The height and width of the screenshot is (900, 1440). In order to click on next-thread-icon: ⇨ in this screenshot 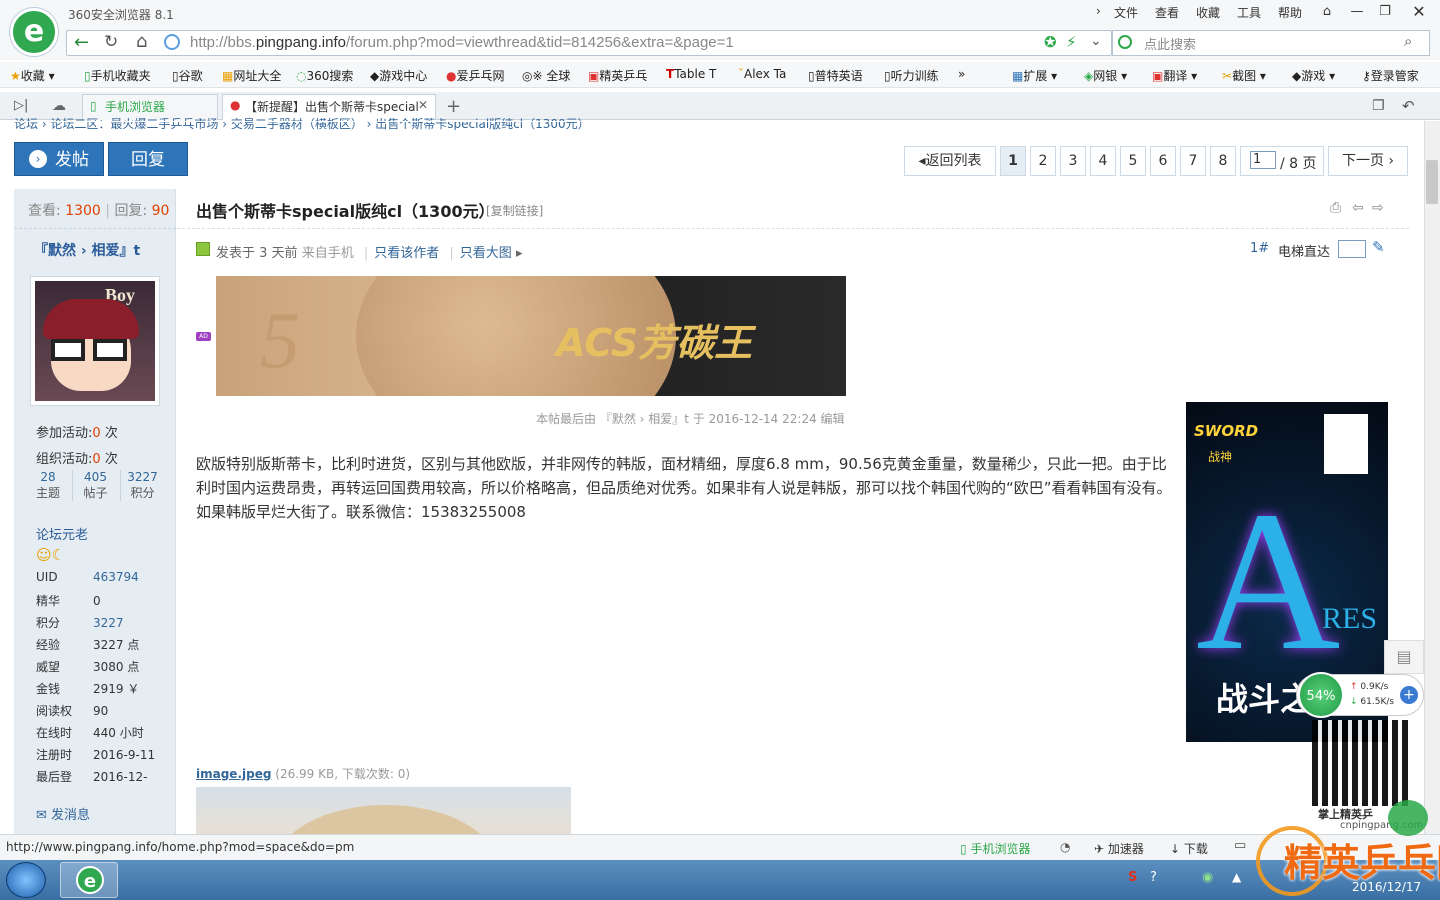, I will do `click(1378, 208)`.